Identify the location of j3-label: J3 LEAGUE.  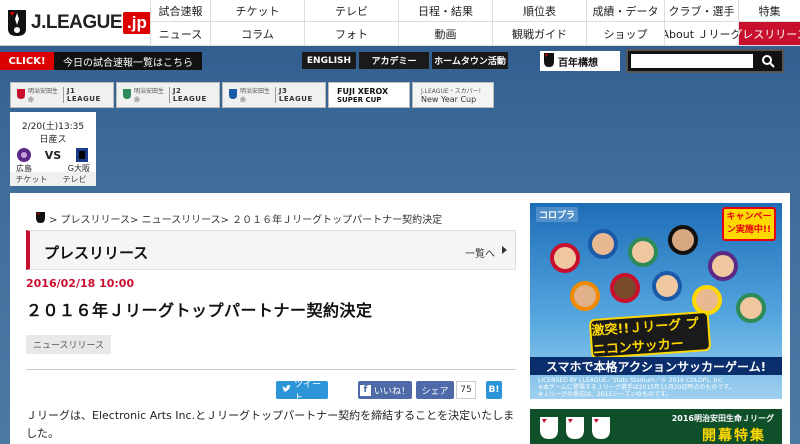
(296, 95).